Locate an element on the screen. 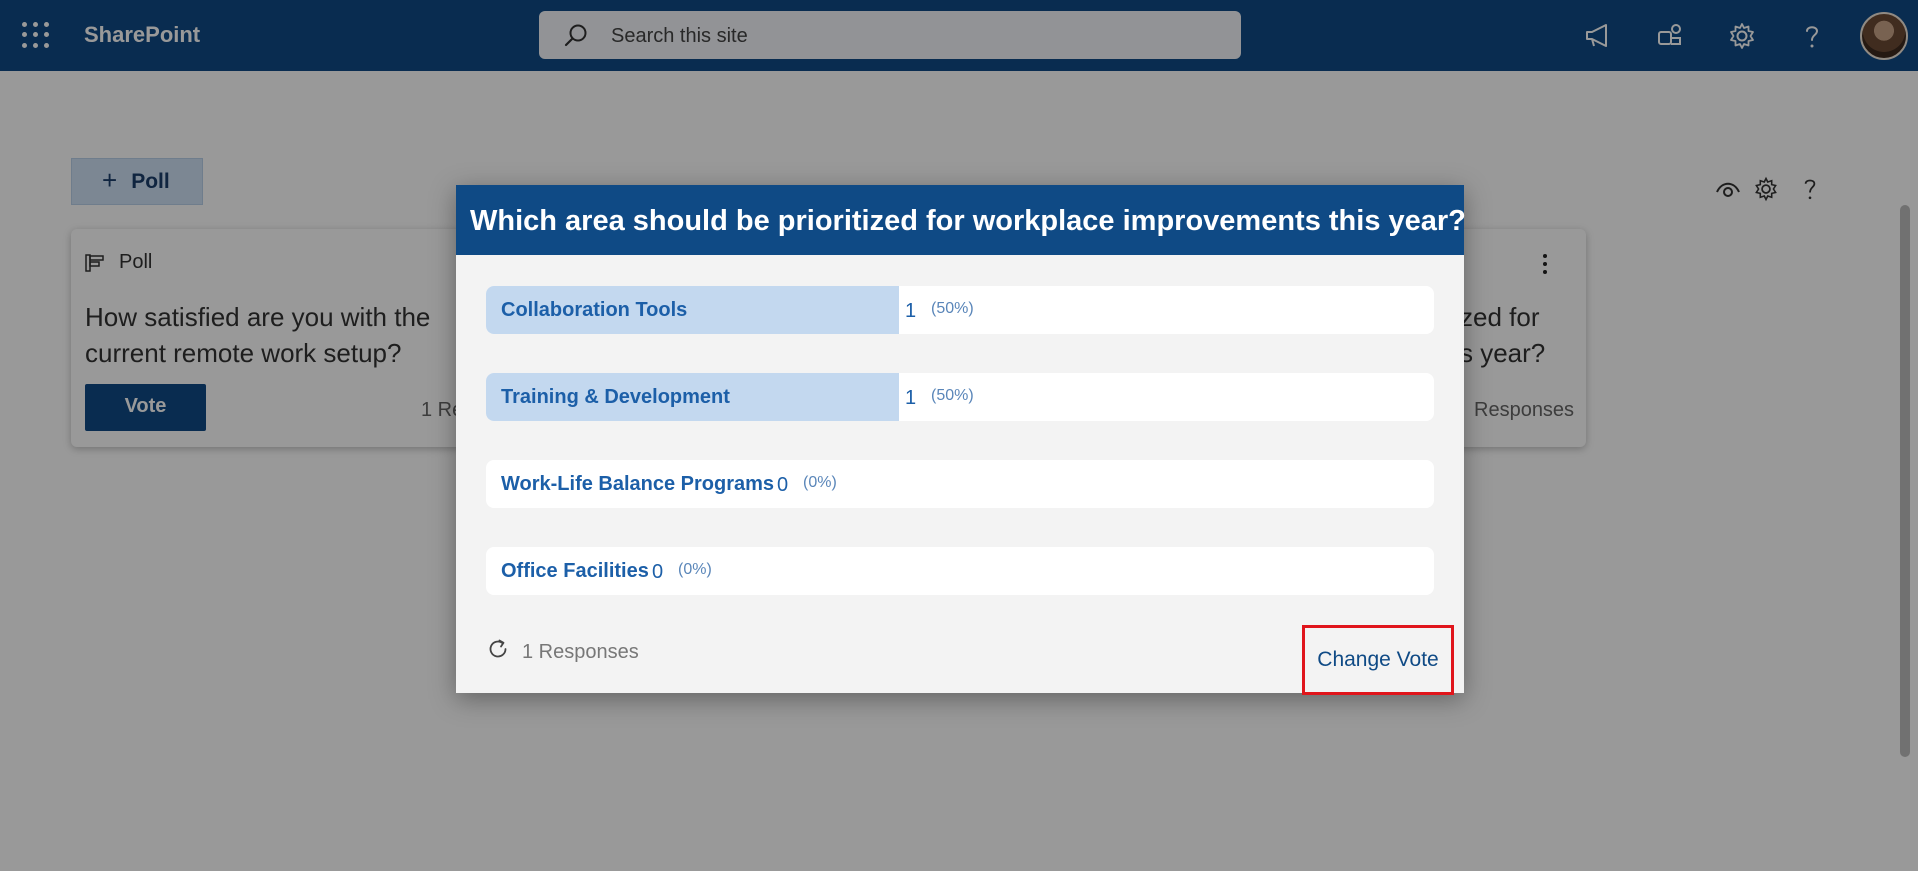  refresh-icon is located at coordinates (498, 649).